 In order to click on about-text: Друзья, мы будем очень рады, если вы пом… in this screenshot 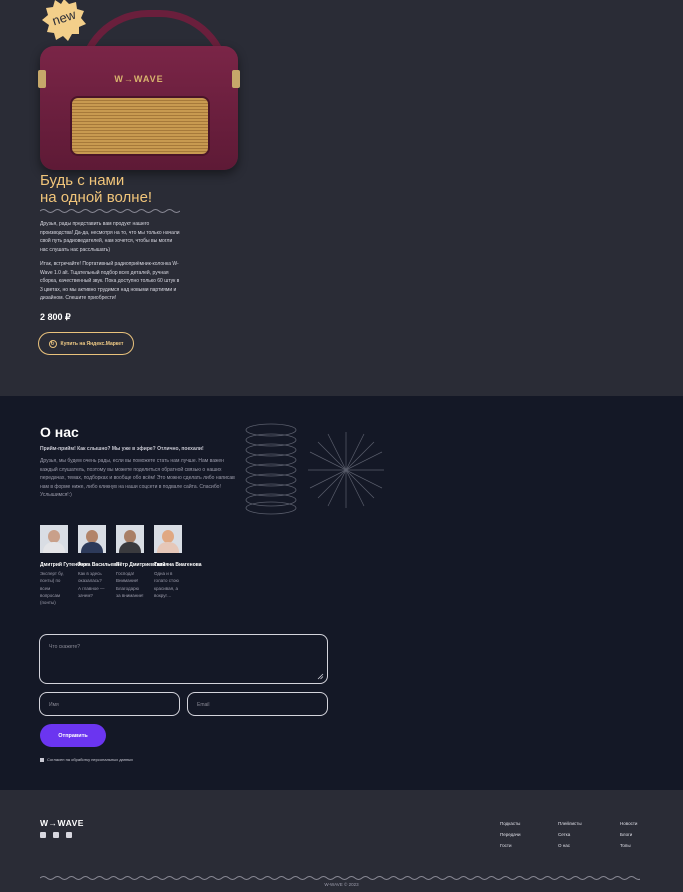, I will do `click(137, 478)`.